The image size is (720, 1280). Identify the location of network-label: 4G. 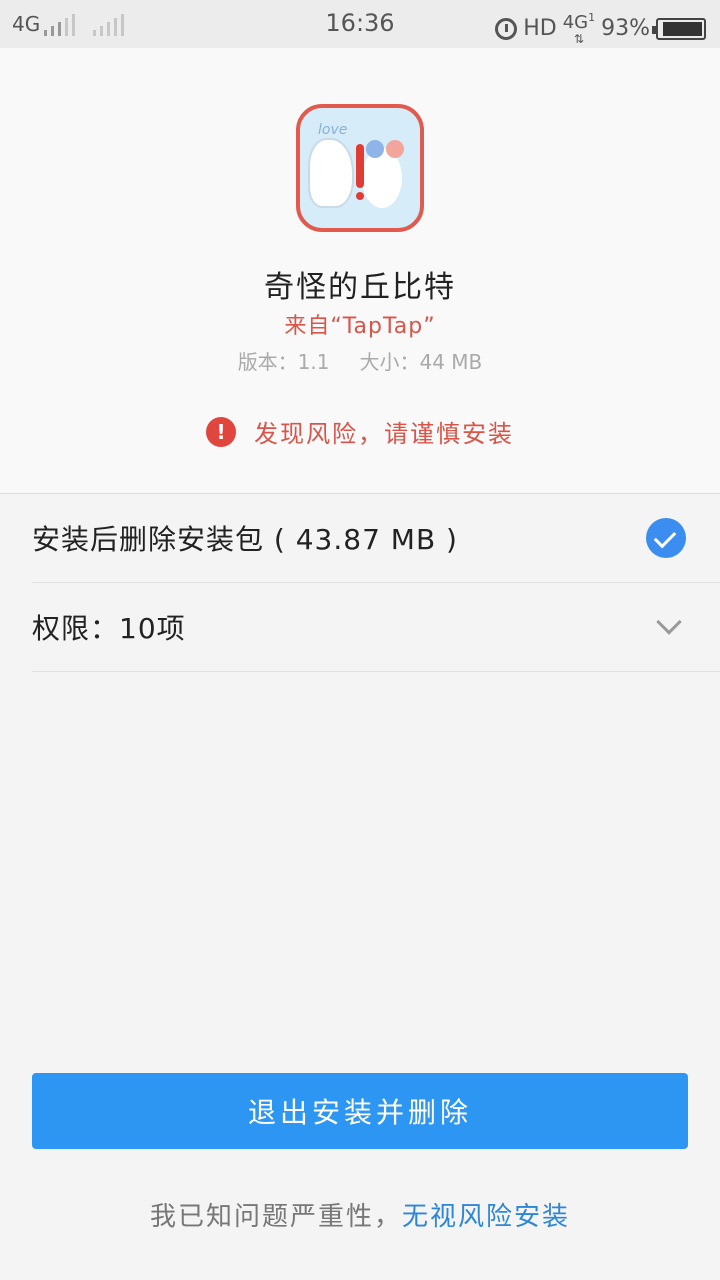
(575, 22).